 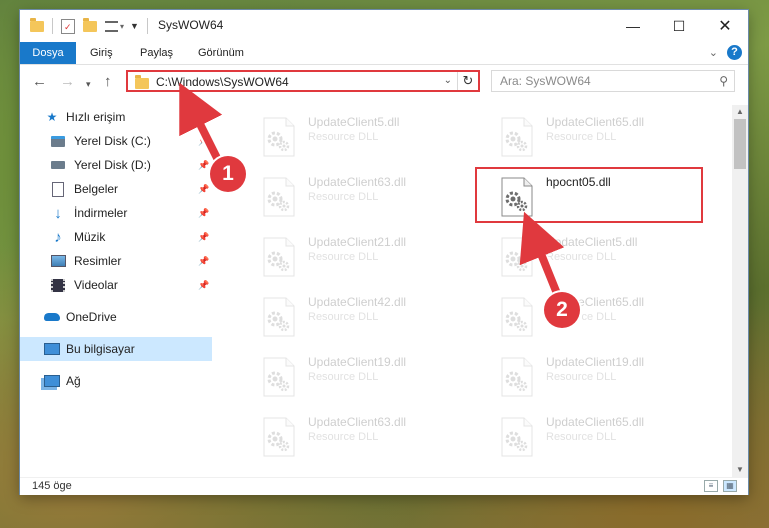 I want to click on sidebar-item-downloads: ↓ İndirmeler 📌, so click(x=116, y=213).